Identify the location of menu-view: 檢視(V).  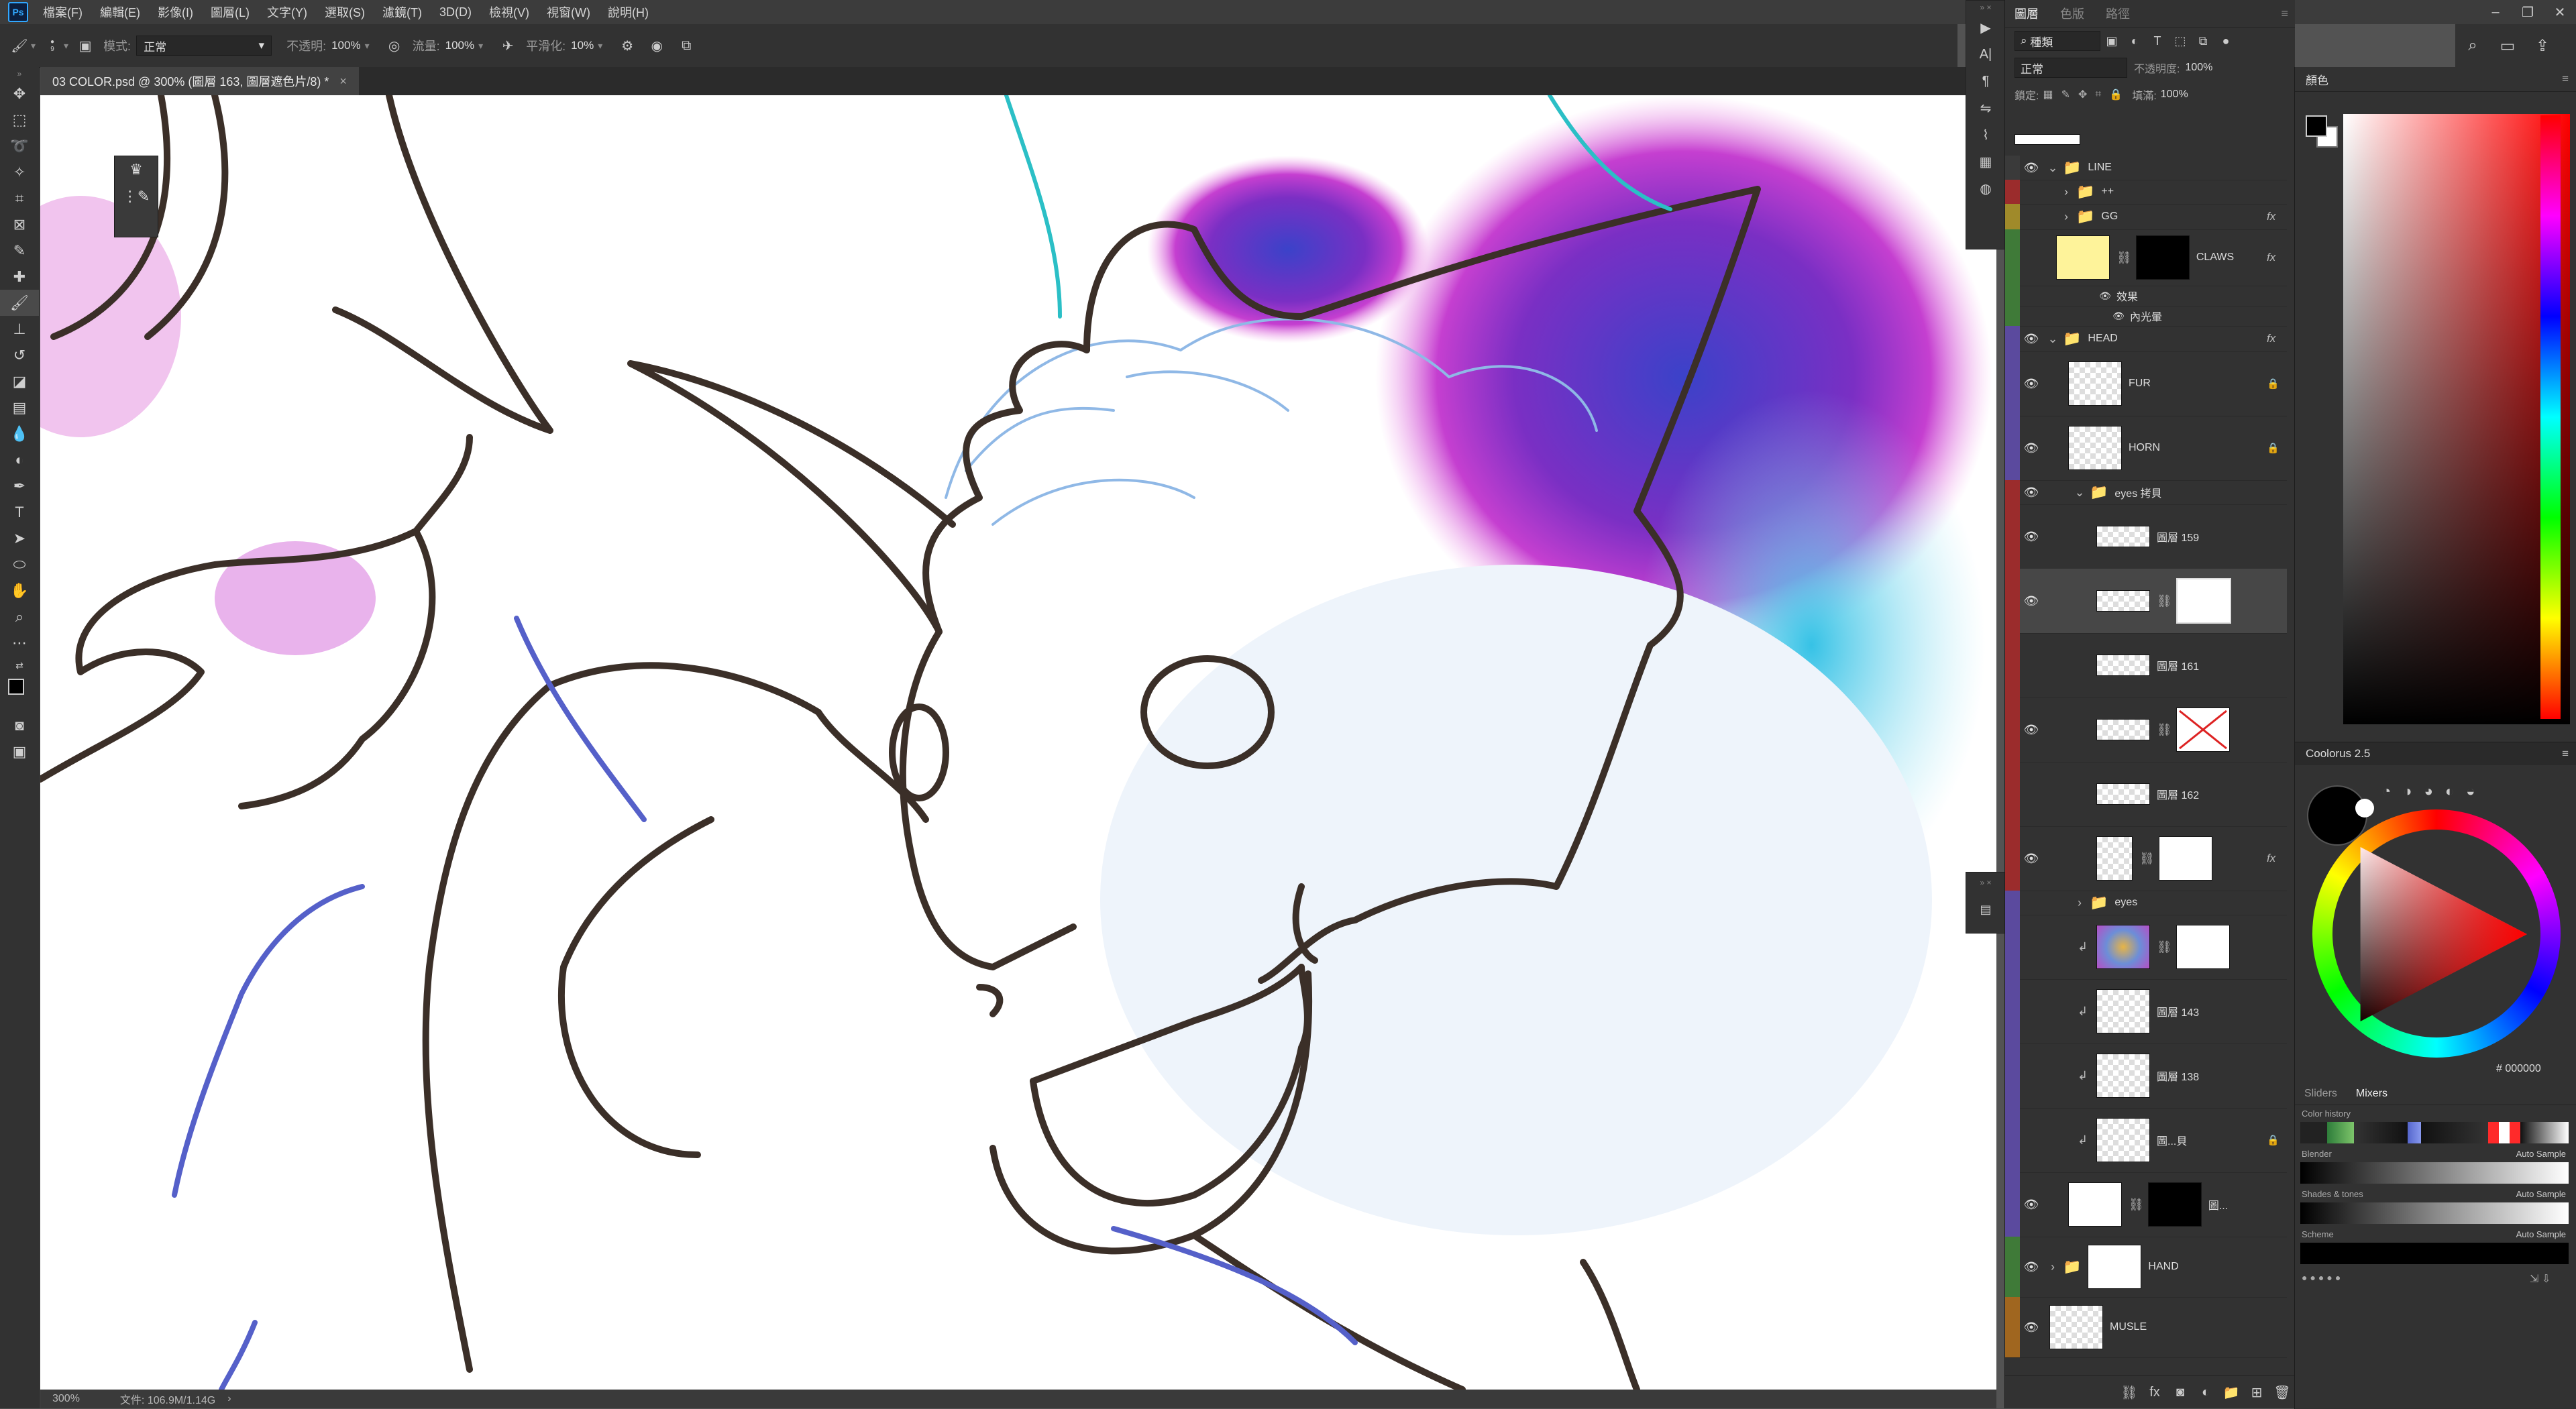
(509, 12).